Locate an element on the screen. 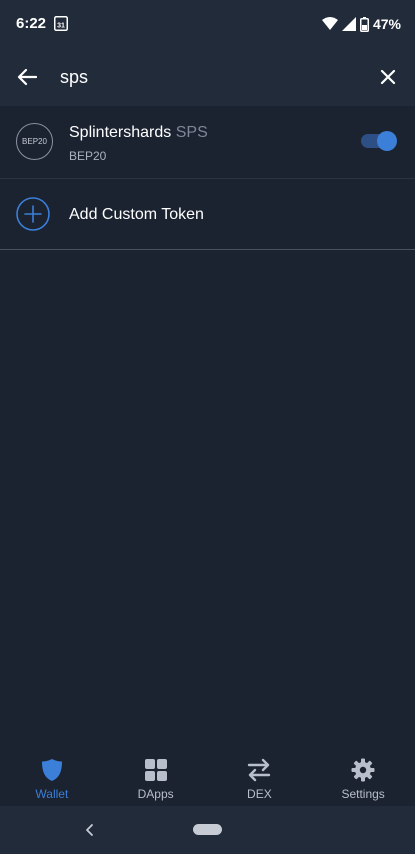  shield-icon is located at coordinates (52, 770).